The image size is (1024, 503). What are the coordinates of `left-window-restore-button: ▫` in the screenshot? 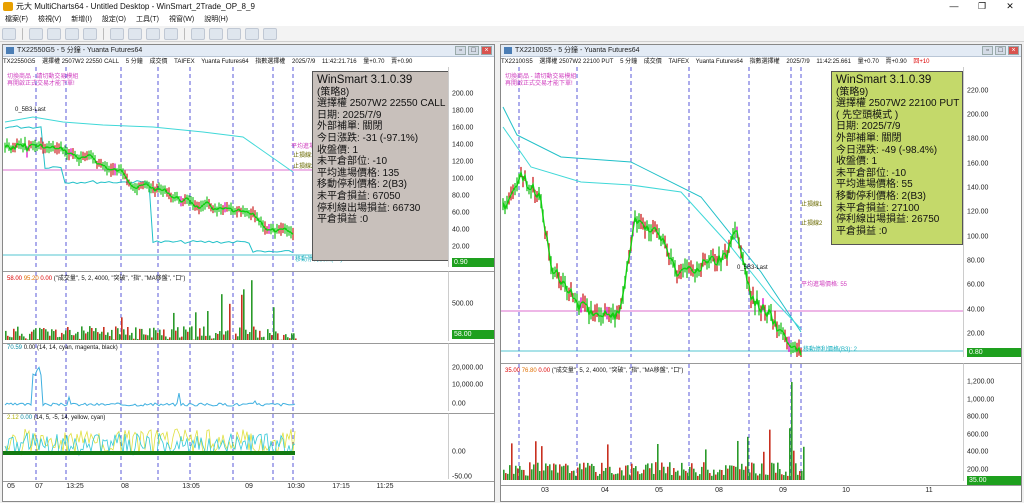 It's located at (460, 50).